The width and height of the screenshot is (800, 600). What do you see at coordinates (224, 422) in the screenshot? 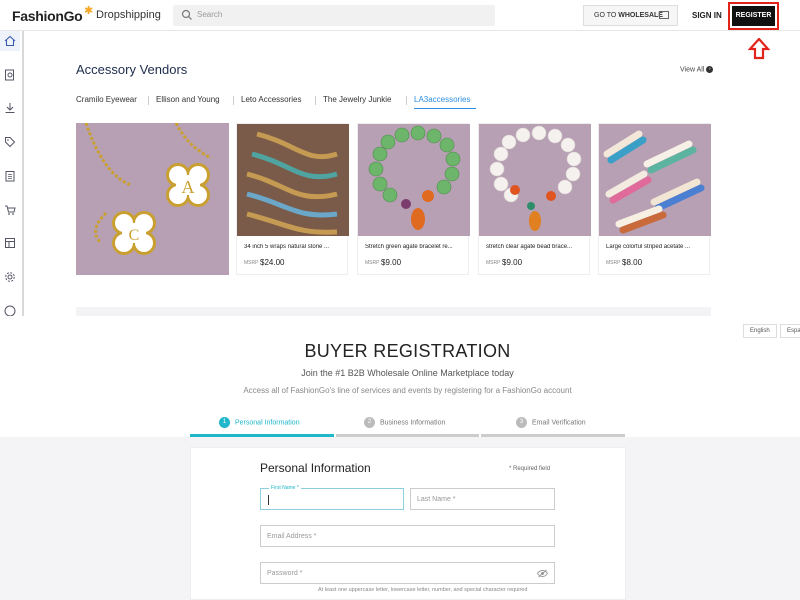
I see `step-number: 1` at bounding box center [224, 422].